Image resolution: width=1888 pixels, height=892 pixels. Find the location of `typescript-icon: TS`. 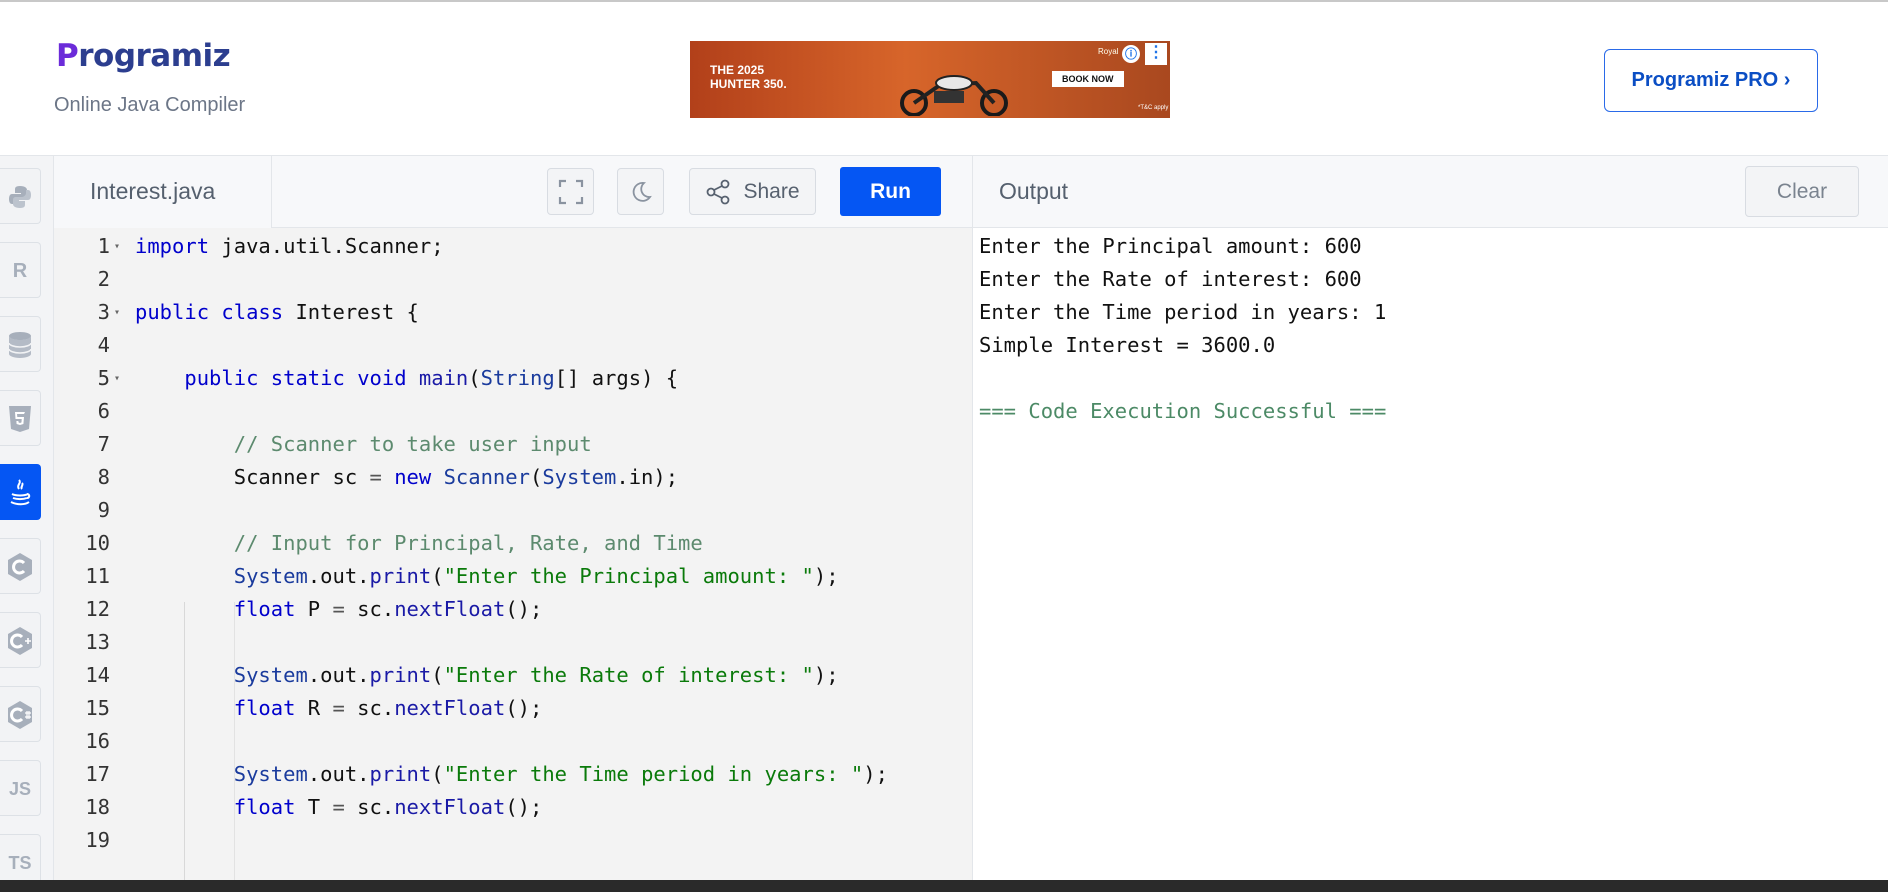

typescript-icon: TS is located at coordinates (20, 859).